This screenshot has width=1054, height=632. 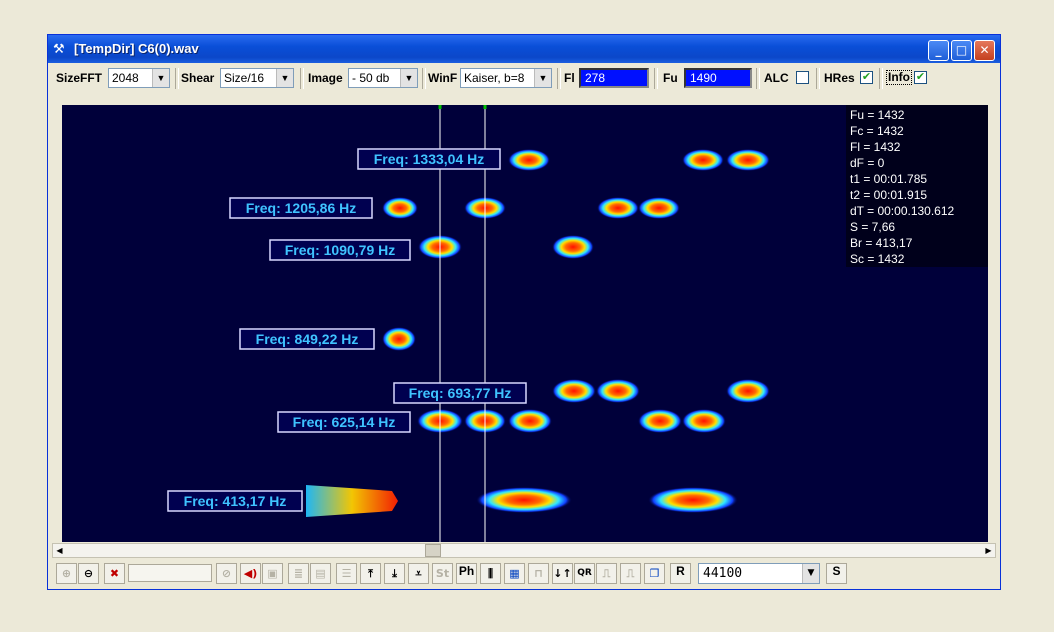 What do you see at coordinates (877, 259) in the screenshot?
I see `info-line: Sc = 1432` at bounding box center [877, 259].